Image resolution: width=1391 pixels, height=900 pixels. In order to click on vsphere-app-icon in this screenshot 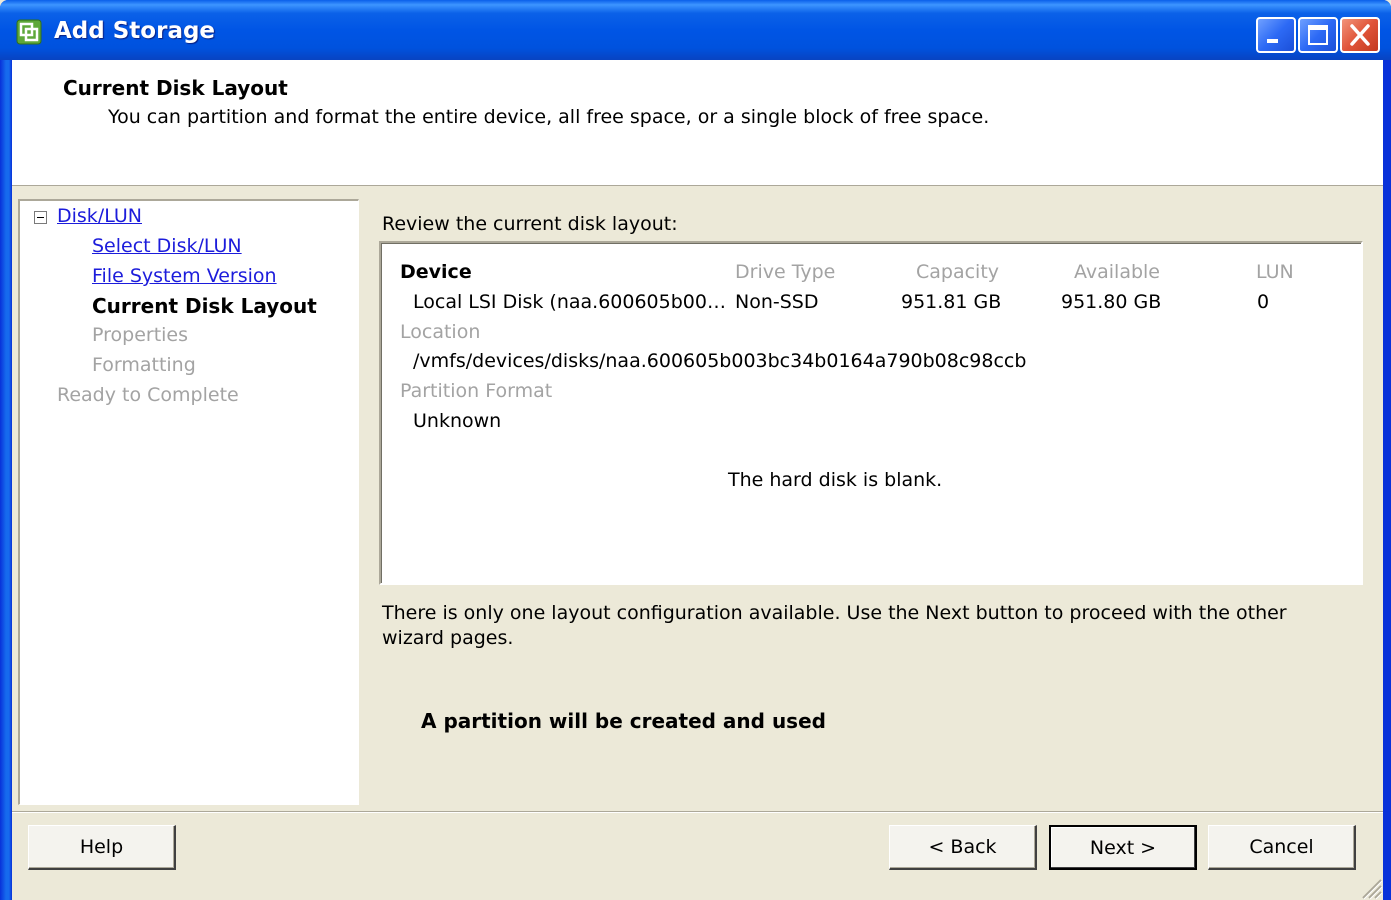, I will do `click(29, 32)`.